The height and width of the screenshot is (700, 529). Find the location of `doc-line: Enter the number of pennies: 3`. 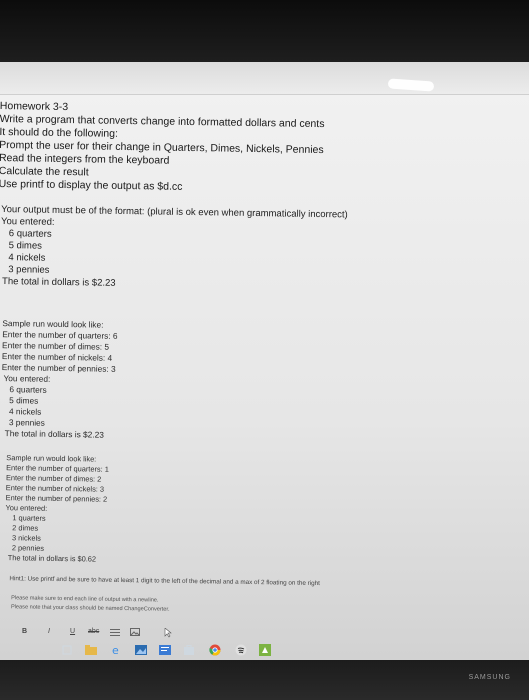

doc-line: Enter the number of pennies: 3 is located at coordinates (58, 368).